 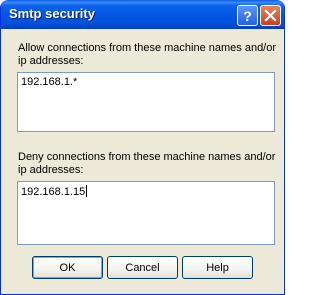 I want to click on text-caret, so click(x=87, y=191).